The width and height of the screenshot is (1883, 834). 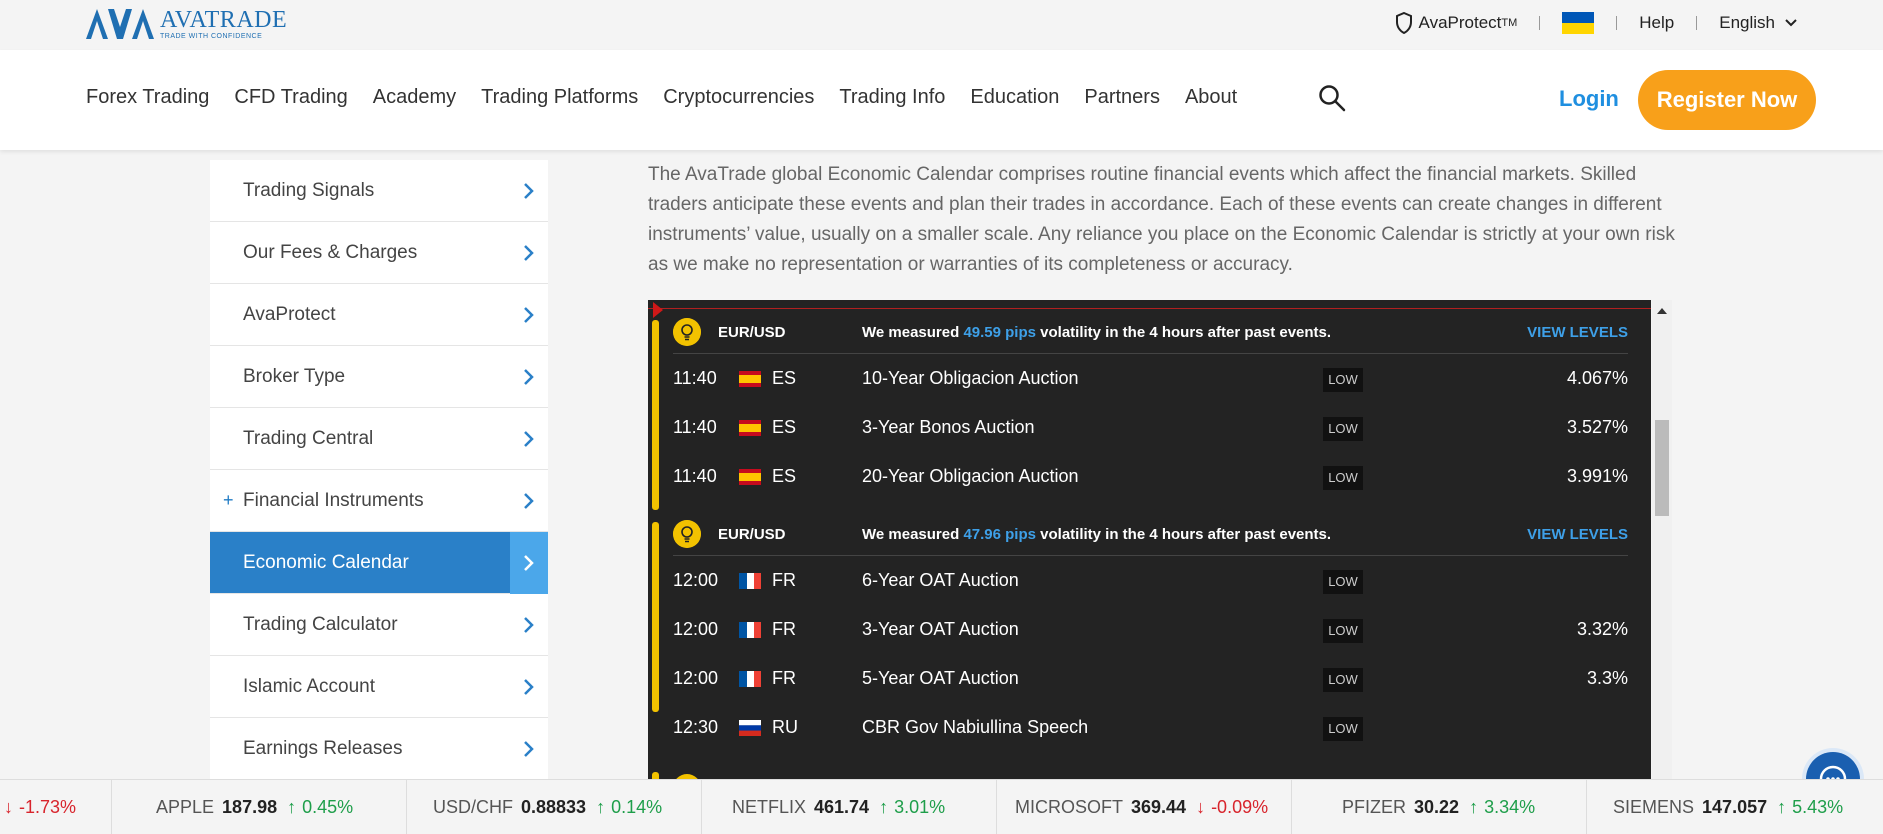 I want to click on ticker-item: NETFLIX 461.74 ↑ 3.01%, so click(x=849, y=807).